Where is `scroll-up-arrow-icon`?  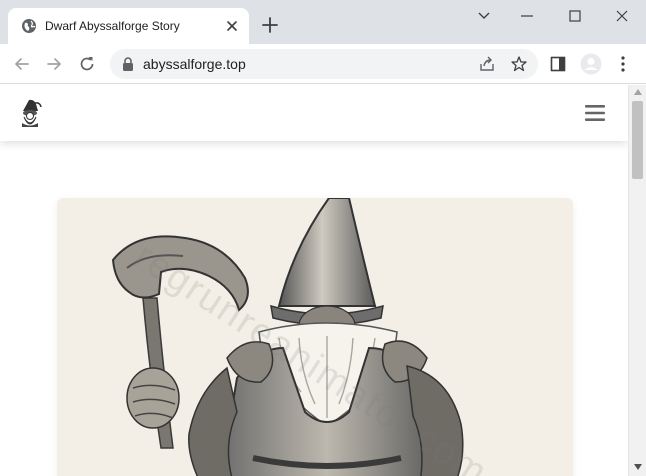 scroll-up-arrow-icon is located at coordinates (638, 92).